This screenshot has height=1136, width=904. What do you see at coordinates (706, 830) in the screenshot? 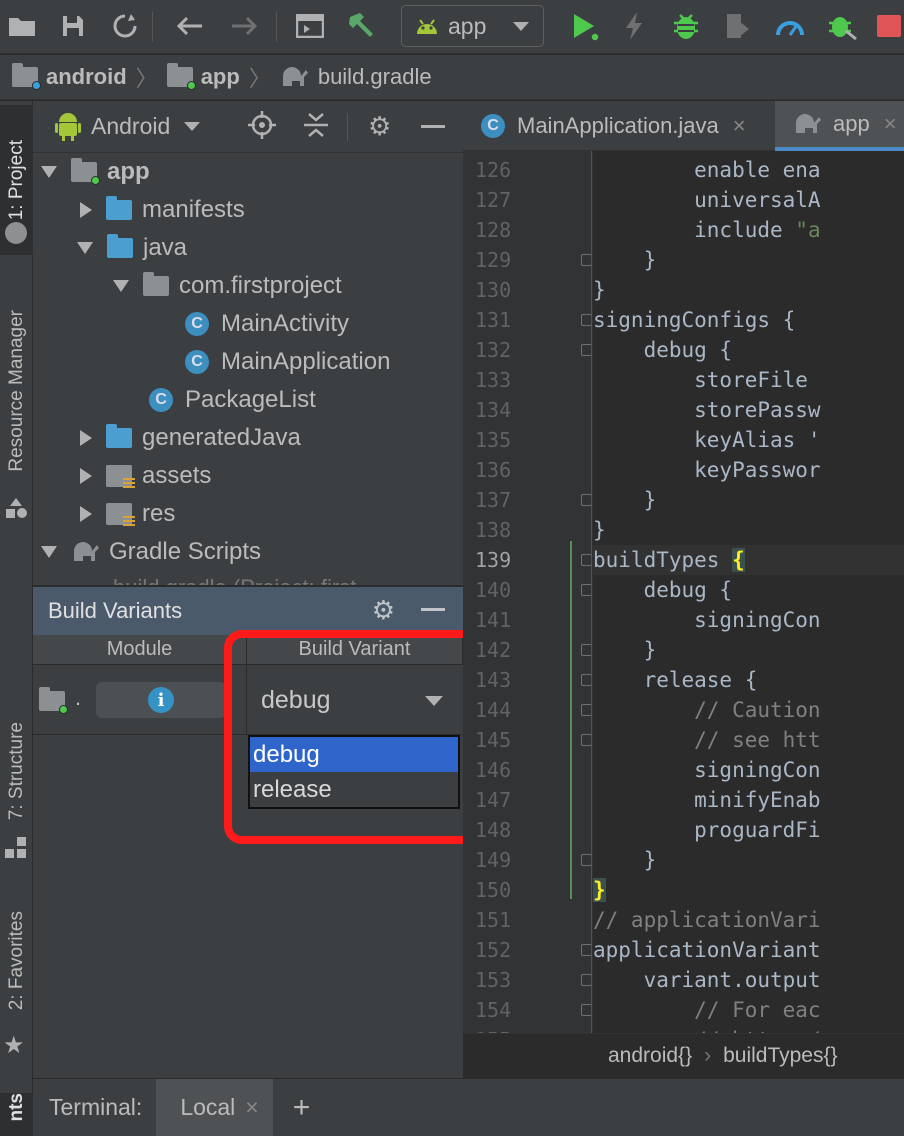
I see `code-line: proguardFi` at bounding box center [706, 830].